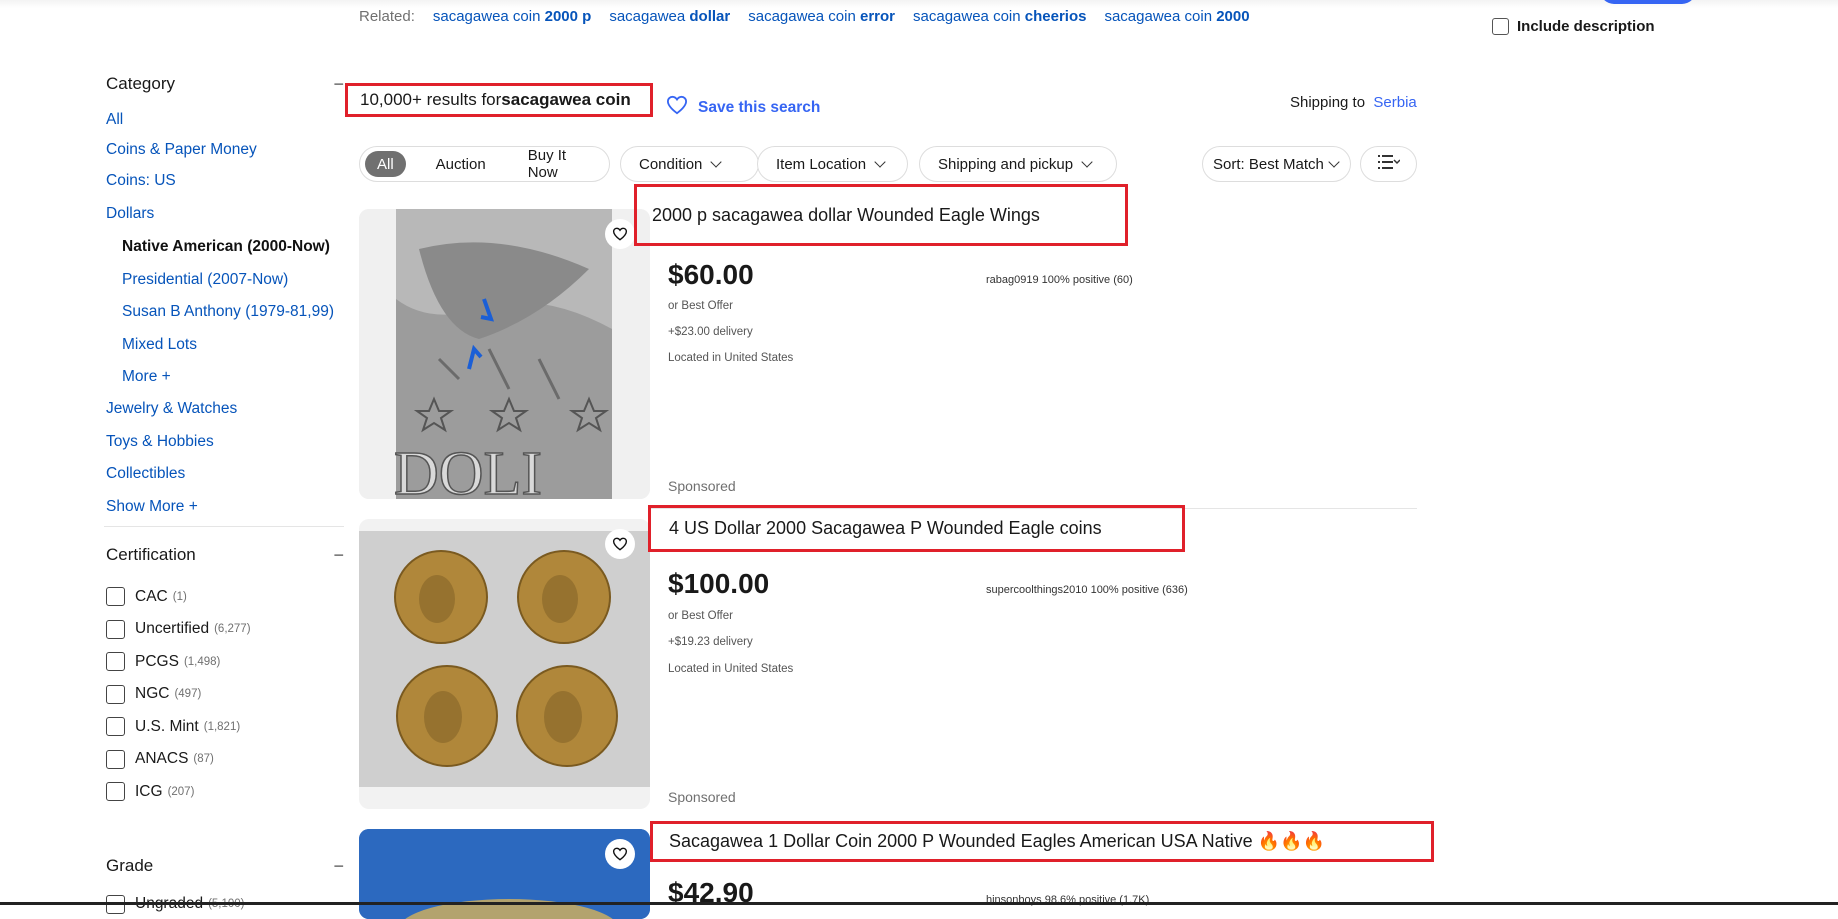  Describe the element at coordinates (226, 221) in the screenshot. I see `category-dollars: Dollars` at that location.